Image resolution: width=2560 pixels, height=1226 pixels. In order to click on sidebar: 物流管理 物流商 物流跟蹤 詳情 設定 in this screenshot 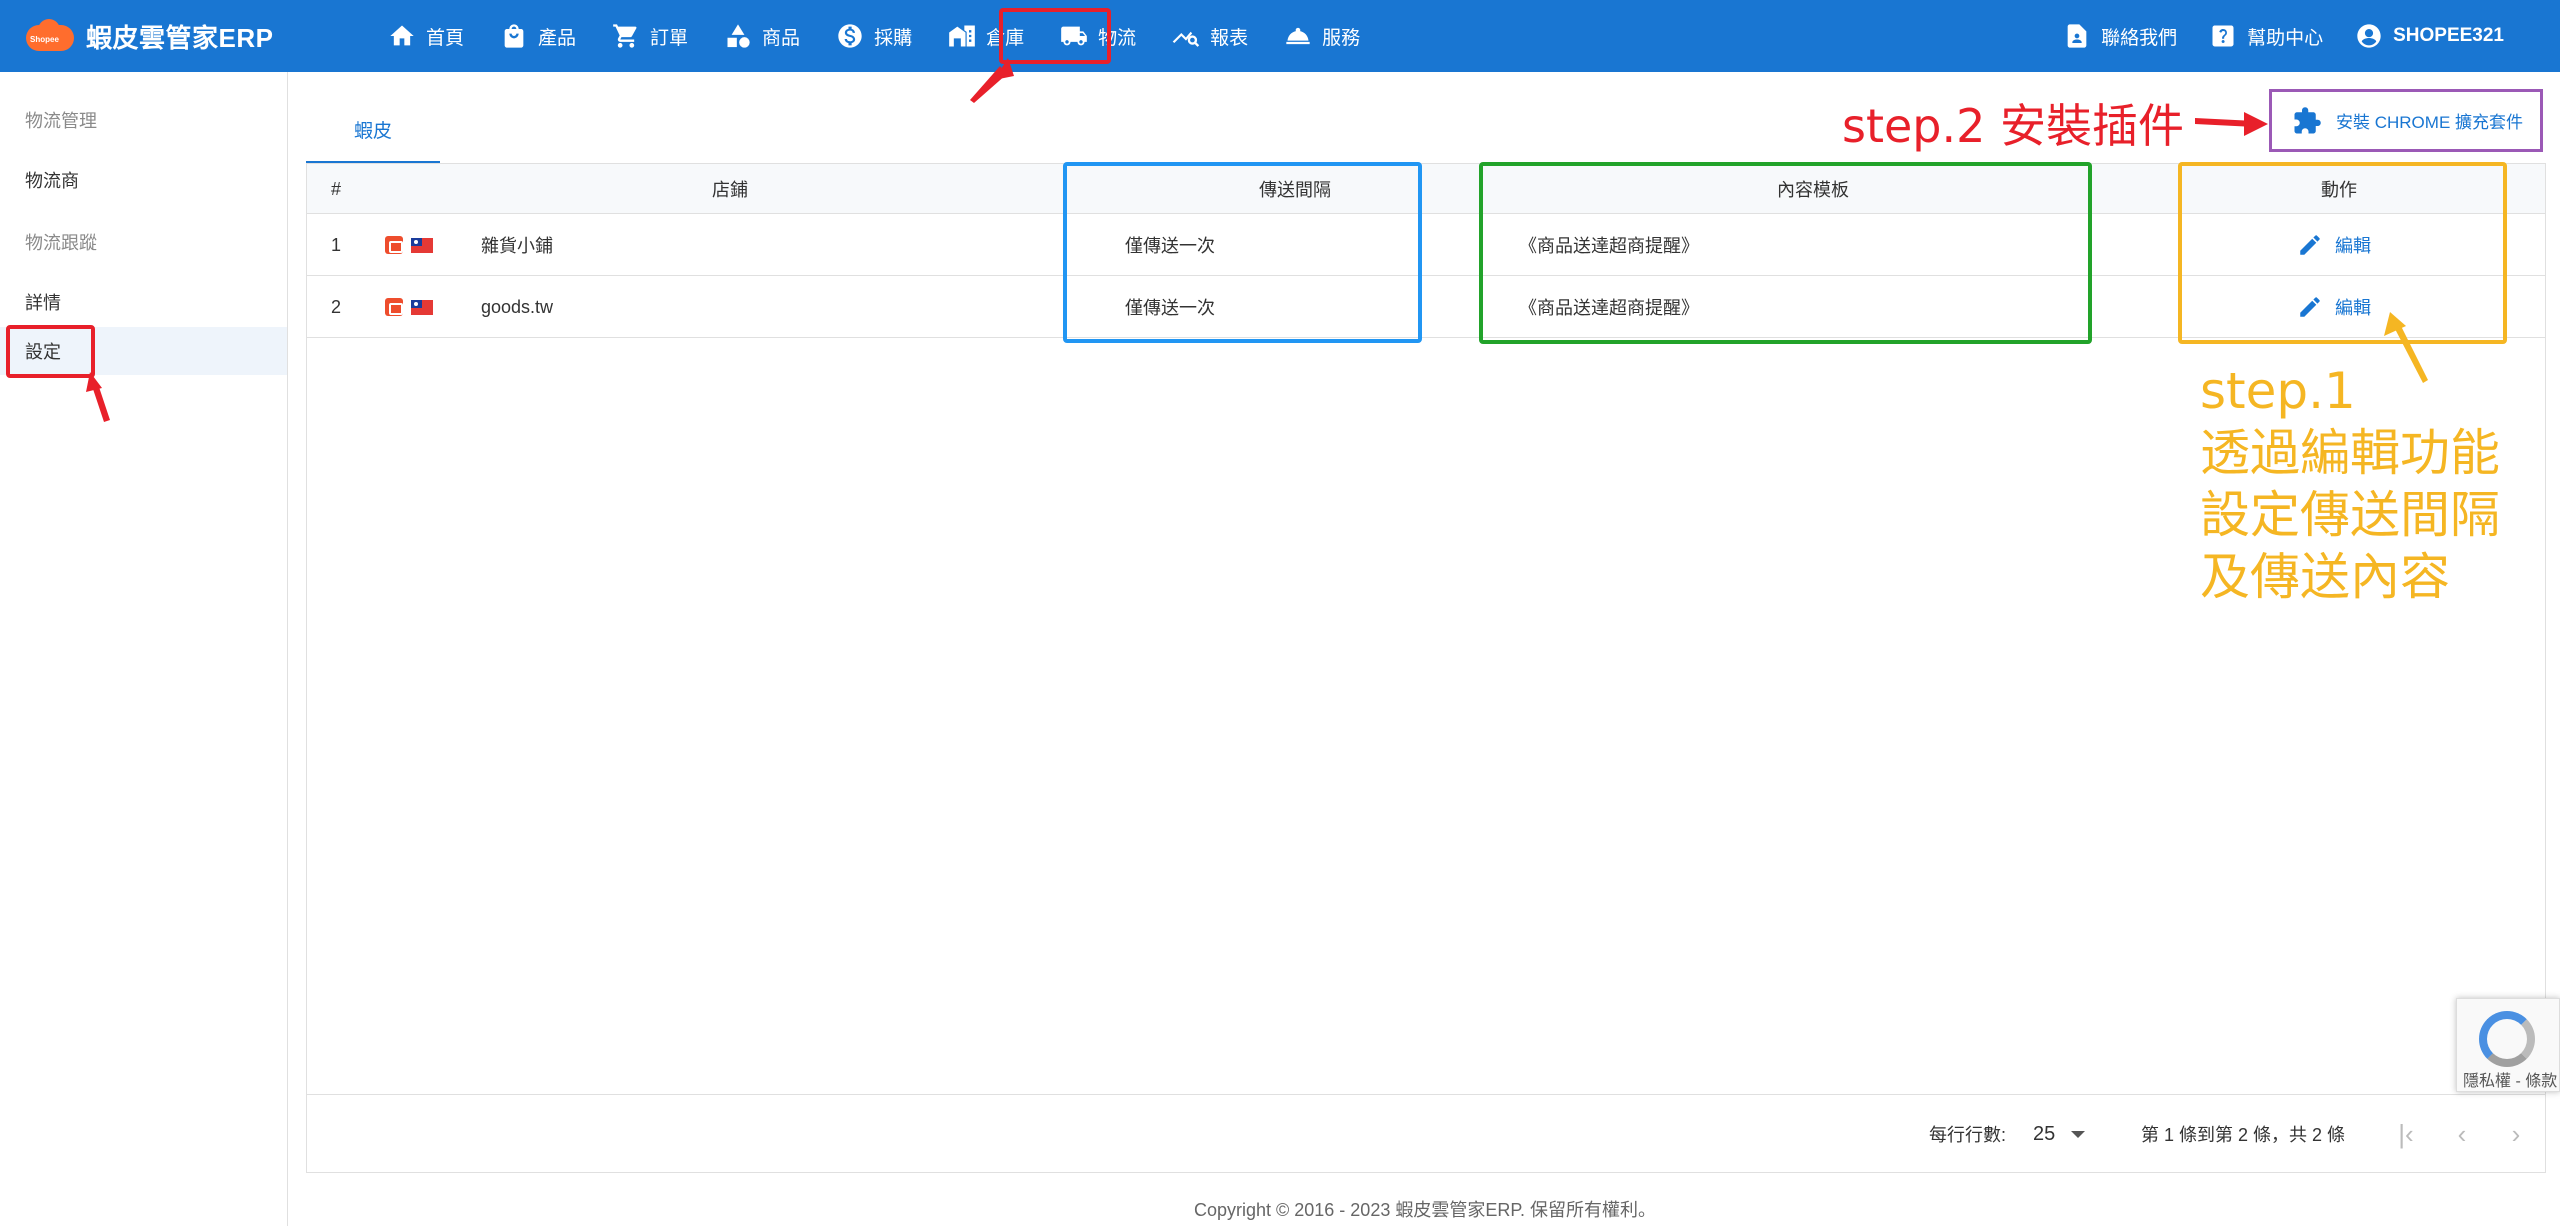, I will do `click(144, 649)`.